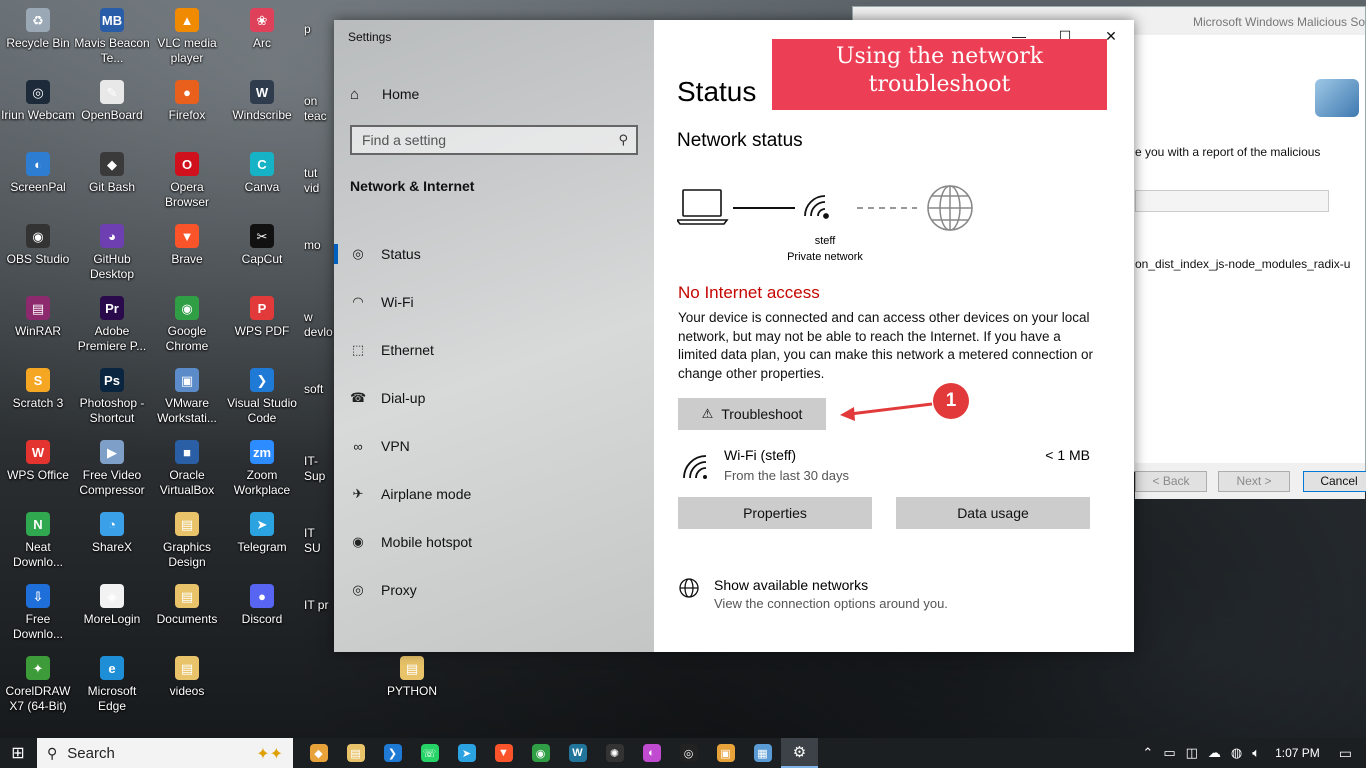  What do you see at coordinates (187, 101) in the screenshot?
I see `desktop-icon: ● Firefox` at bounding box center [187, 101].